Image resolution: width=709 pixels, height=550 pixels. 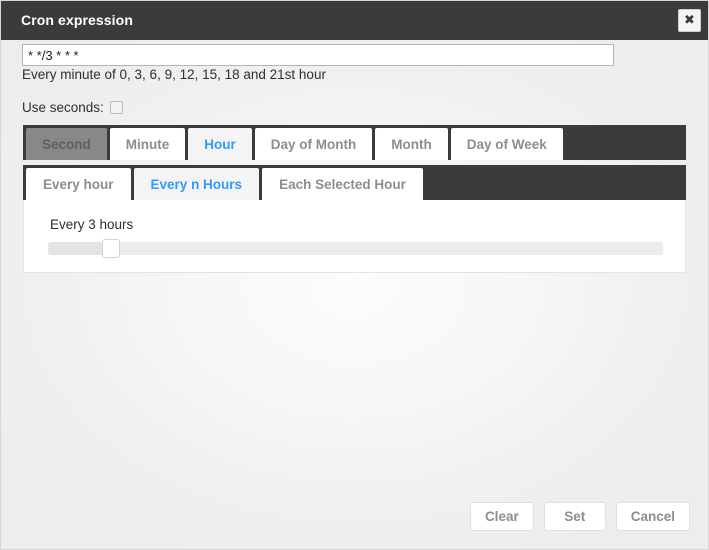 I want to click on tab-hour: Hour, so click(x=220, y=144).